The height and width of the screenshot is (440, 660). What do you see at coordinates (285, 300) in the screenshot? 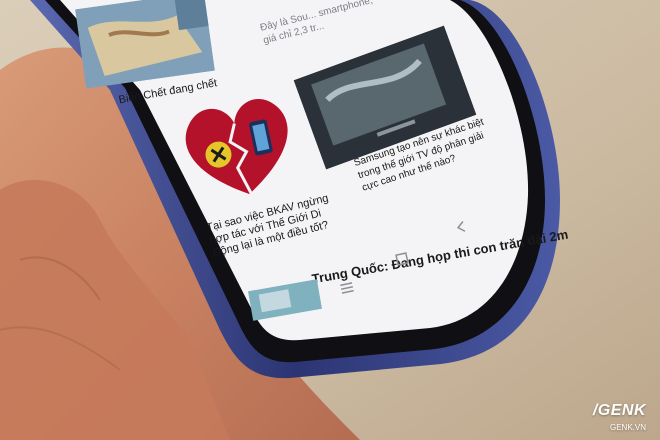
I see `video-thumbnail` at bounding box center [285, 300].